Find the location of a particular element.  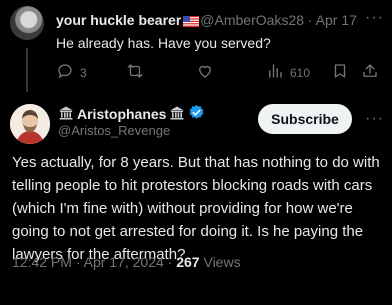

post-date: Apr 17, 2024 is located at coordinates (124, 262).